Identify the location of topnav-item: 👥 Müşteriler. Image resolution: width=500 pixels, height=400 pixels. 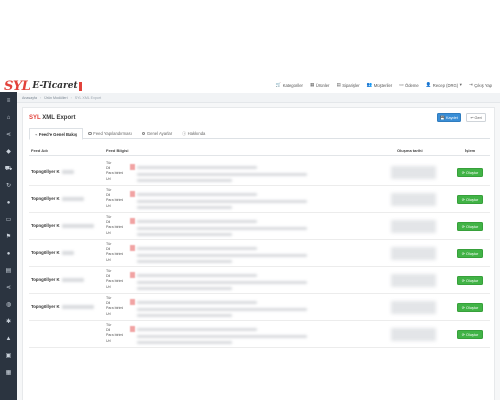
(380, 85).